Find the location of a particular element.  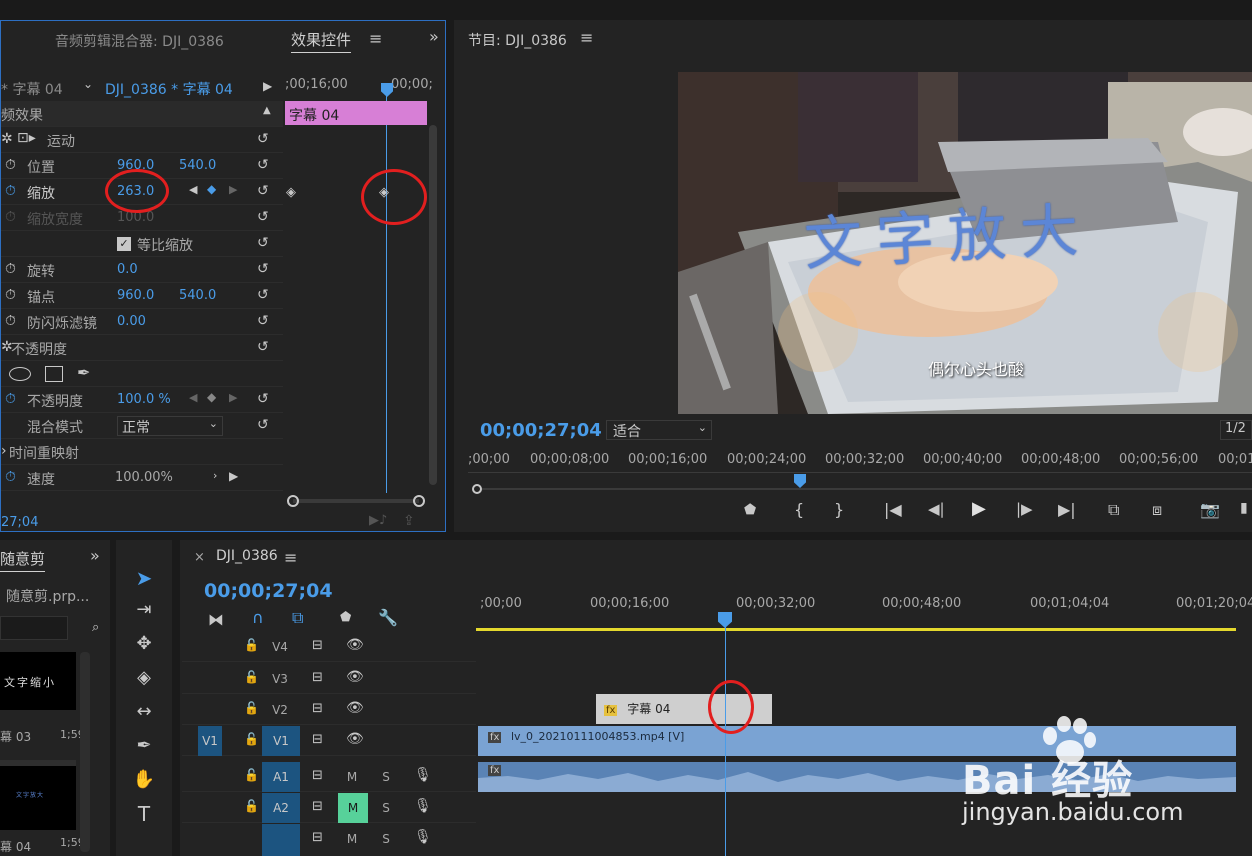

linked-selection-icon: ⧉ is located at coordinates (297, 618).